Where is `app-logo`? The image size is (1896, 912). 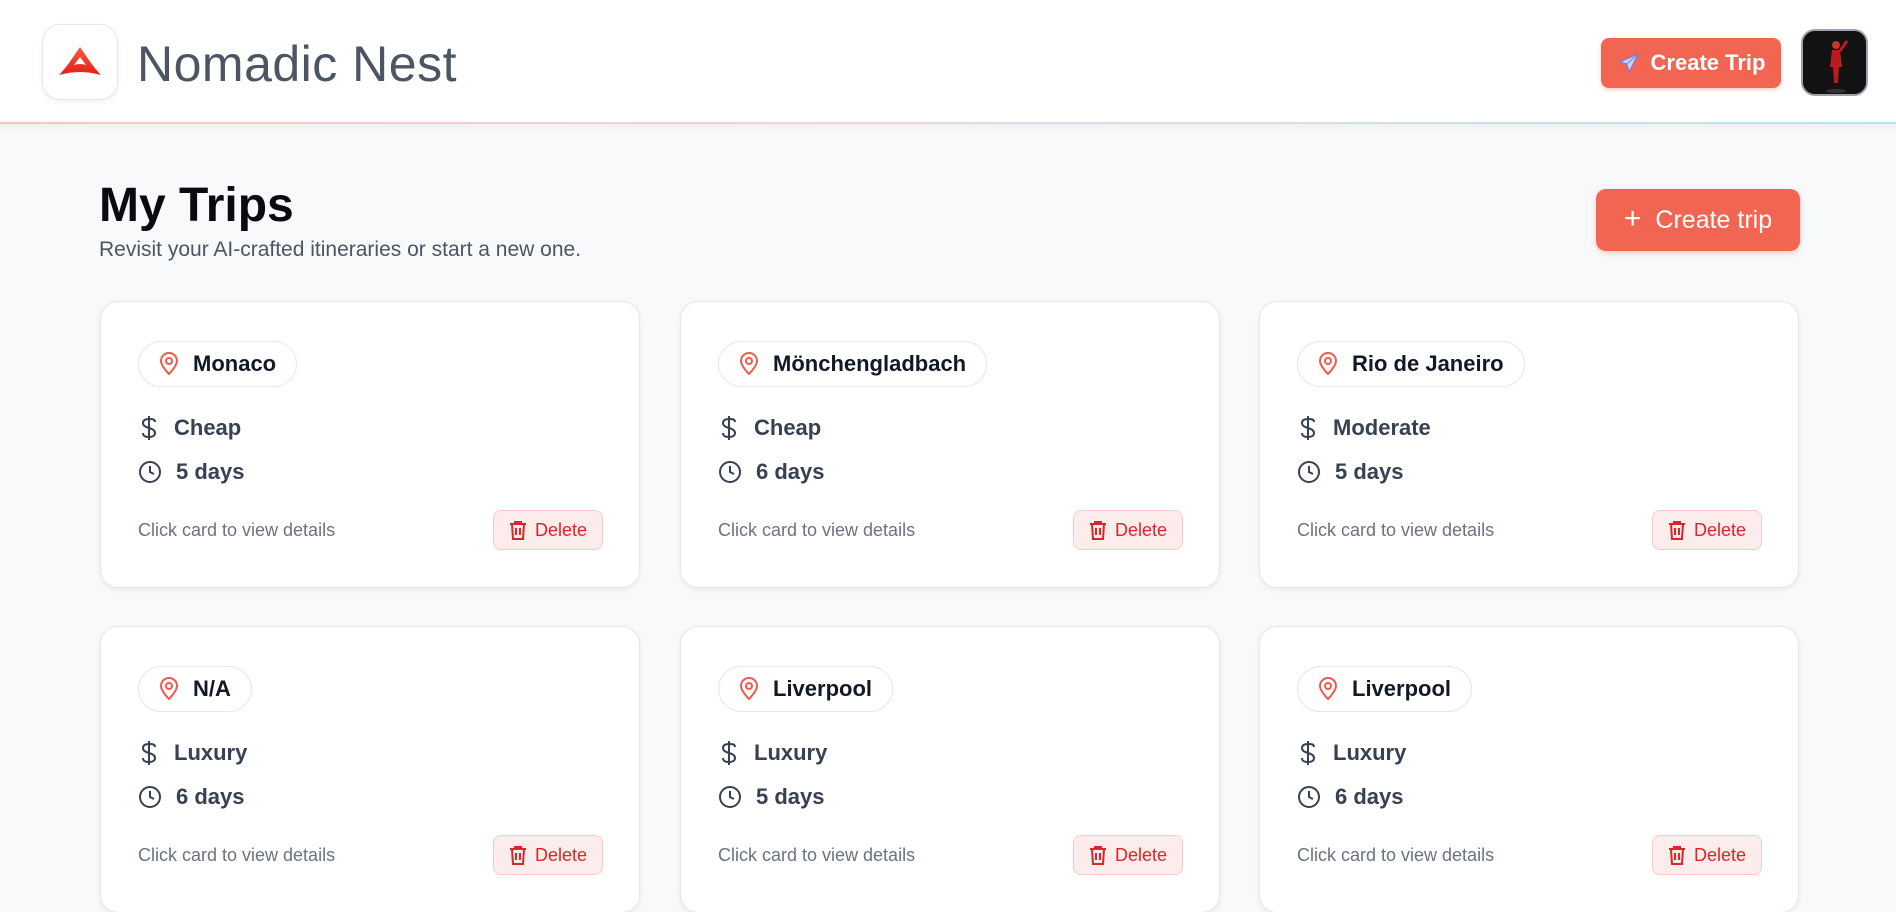 app-logo is located at coordinates (80, 62).